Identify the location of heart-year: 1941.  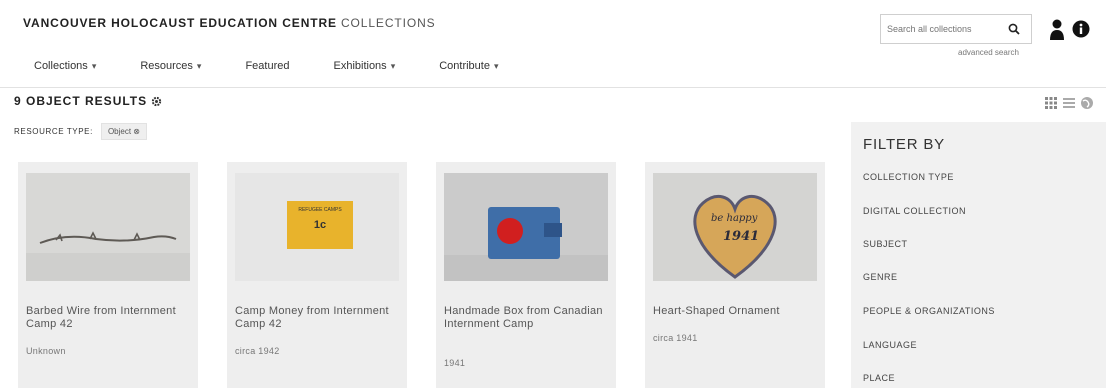
(741, 236).